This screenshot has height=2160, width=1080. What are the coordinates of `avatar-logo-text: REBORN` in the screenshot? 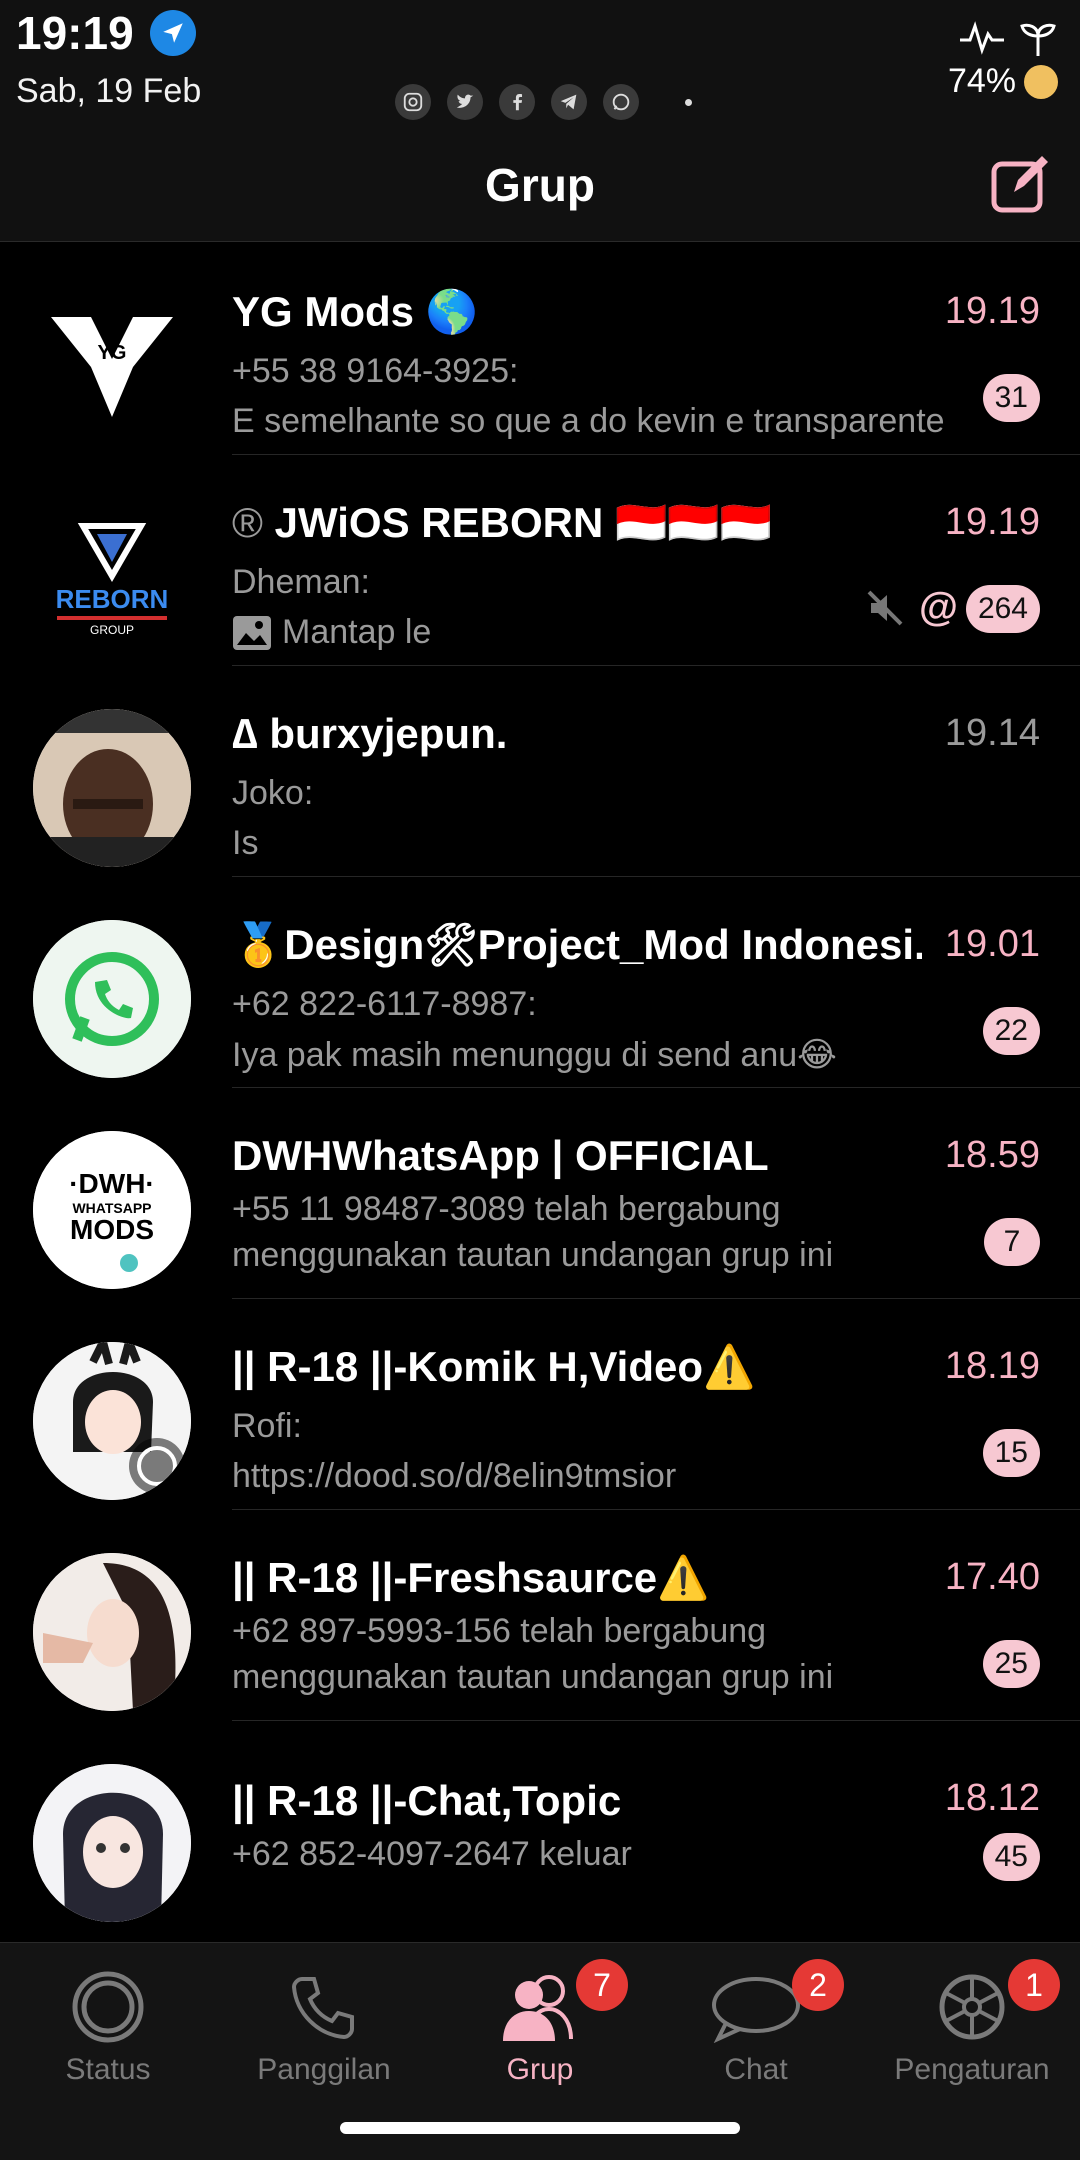 It's located at (112, 599).